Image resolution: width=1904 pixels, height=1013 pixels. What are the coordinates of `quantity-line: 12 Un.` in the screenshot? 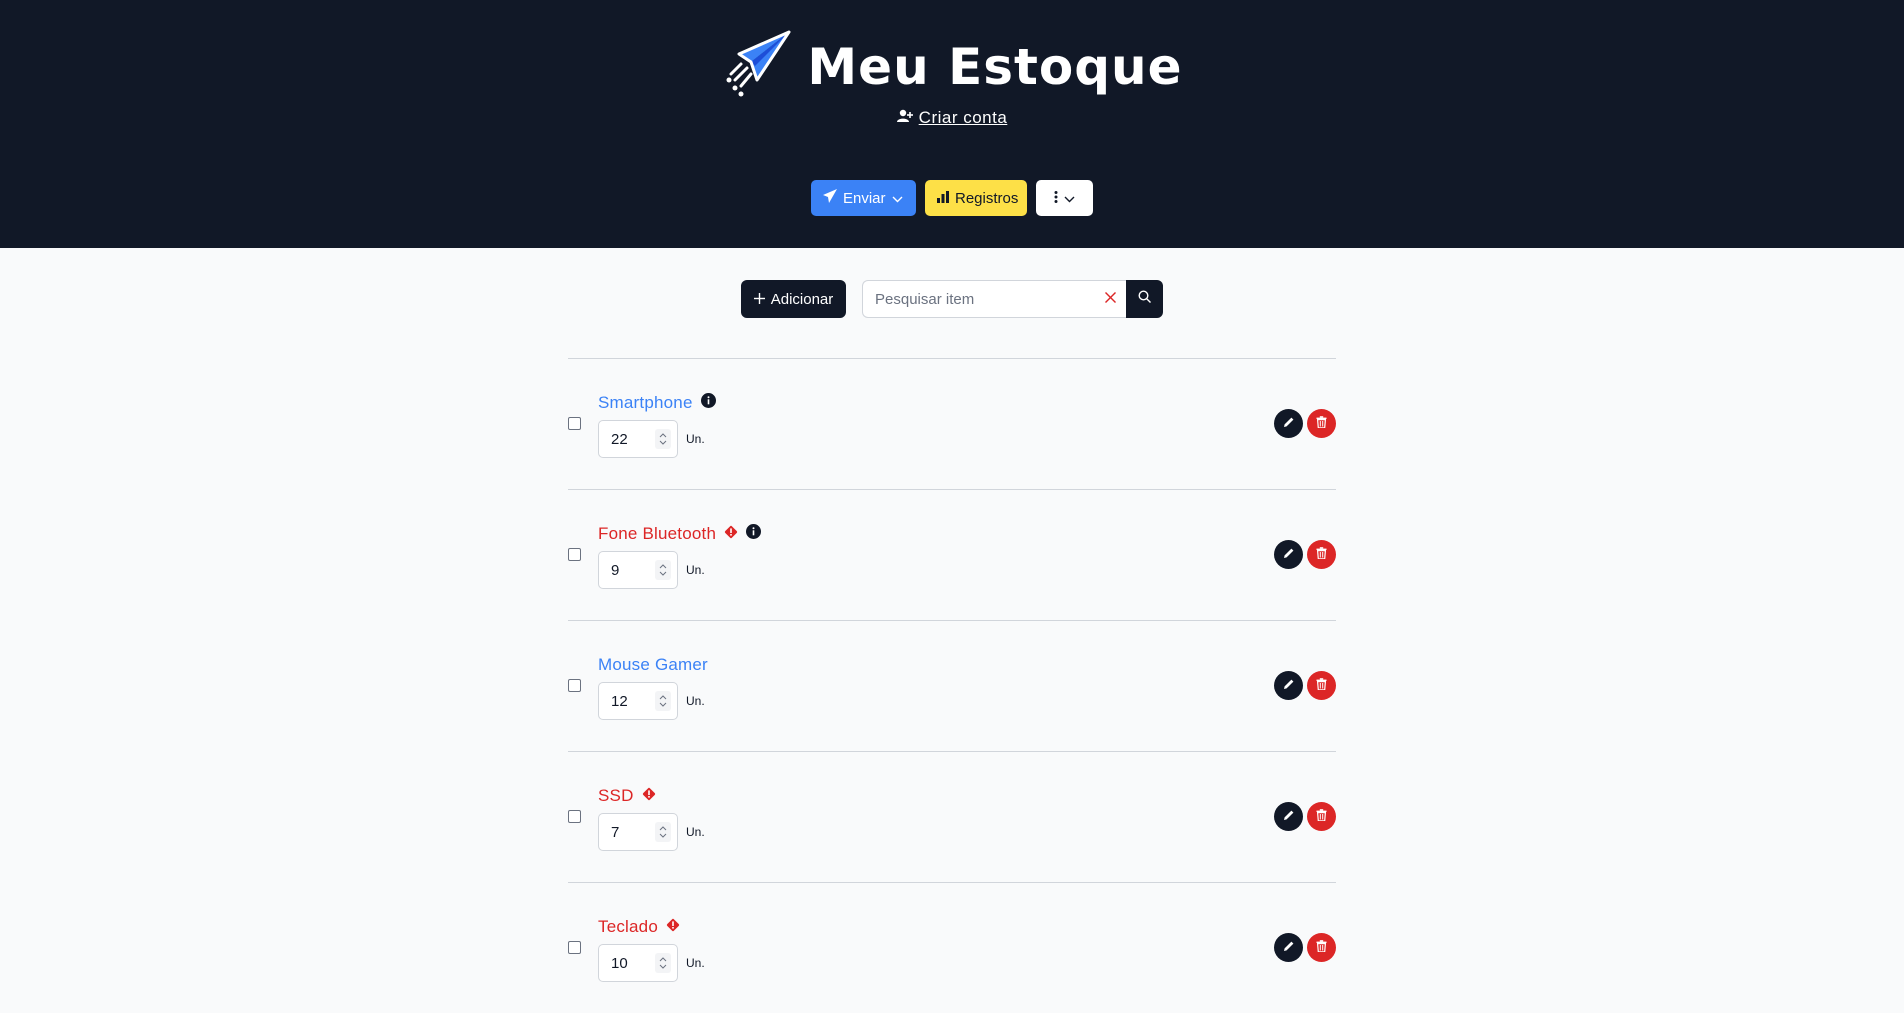 It's located at (651, 701).